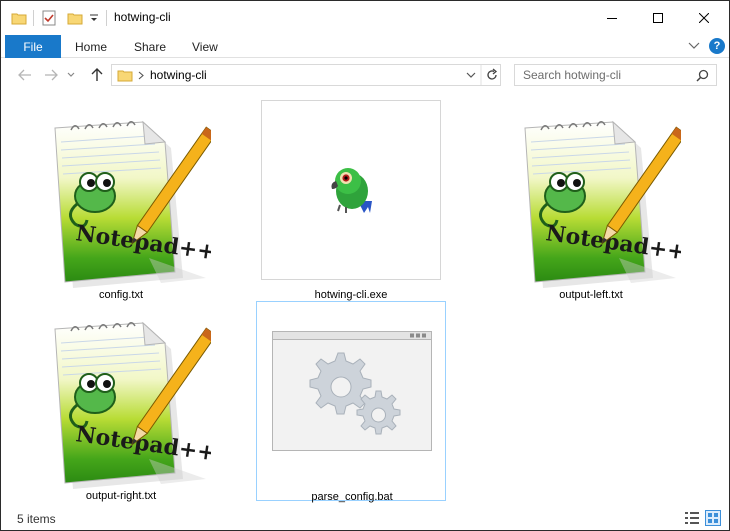  I want to click on refresh-icon, so click(492, 75).